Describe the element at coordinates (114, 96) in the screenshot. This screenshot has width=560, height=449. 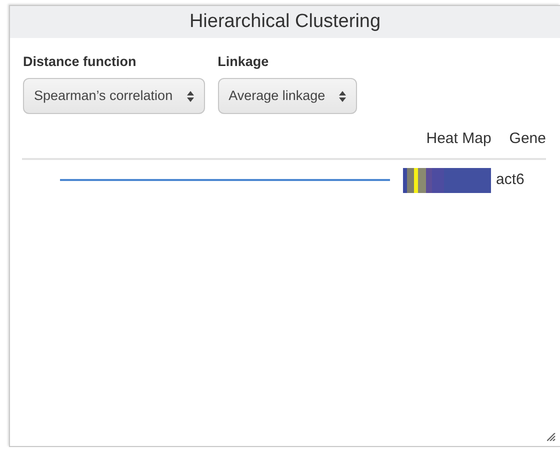
I see `dropdown: Spearman’s correlation` at that location.